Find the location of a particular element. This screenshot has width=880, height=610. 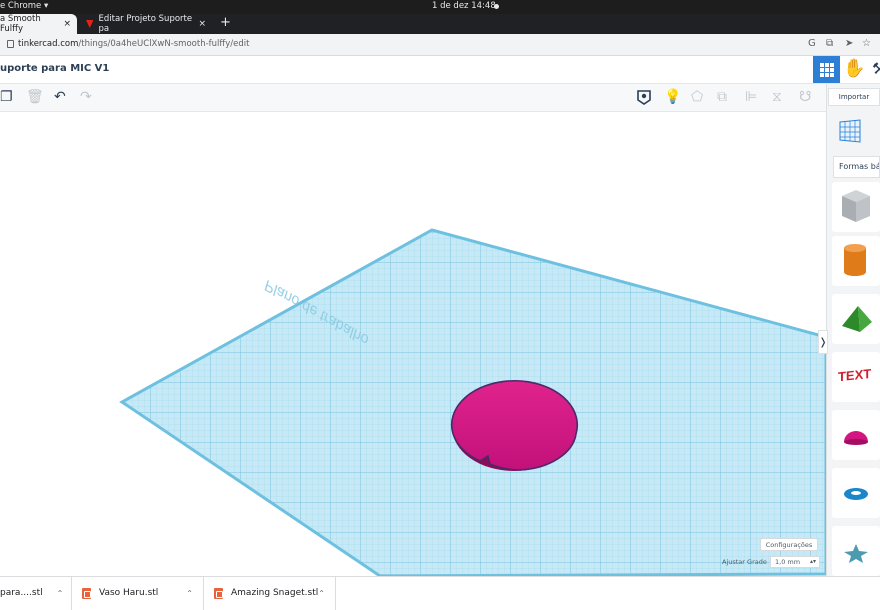

mirror-icon: ⧖ is located at coordinates (777, 97).